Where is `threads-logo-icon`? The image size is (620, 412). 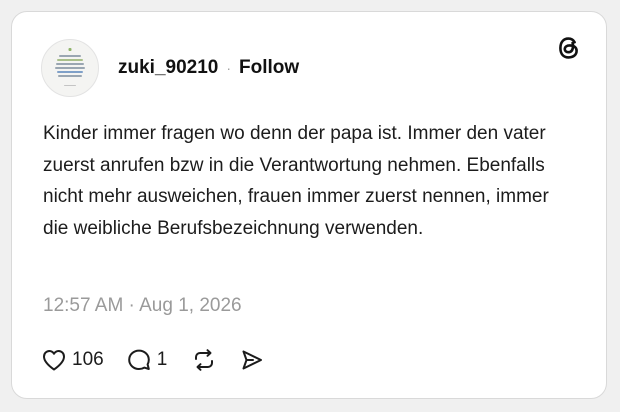 threads-logo-icon is located at coordinates (569, 48).